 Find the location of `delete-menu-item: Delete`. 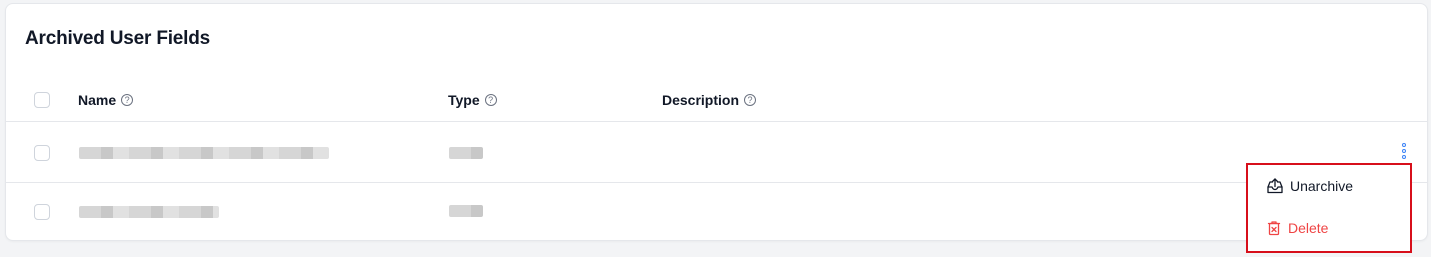

delete-menu-item: Delete is located at coordinates (1297, 228).